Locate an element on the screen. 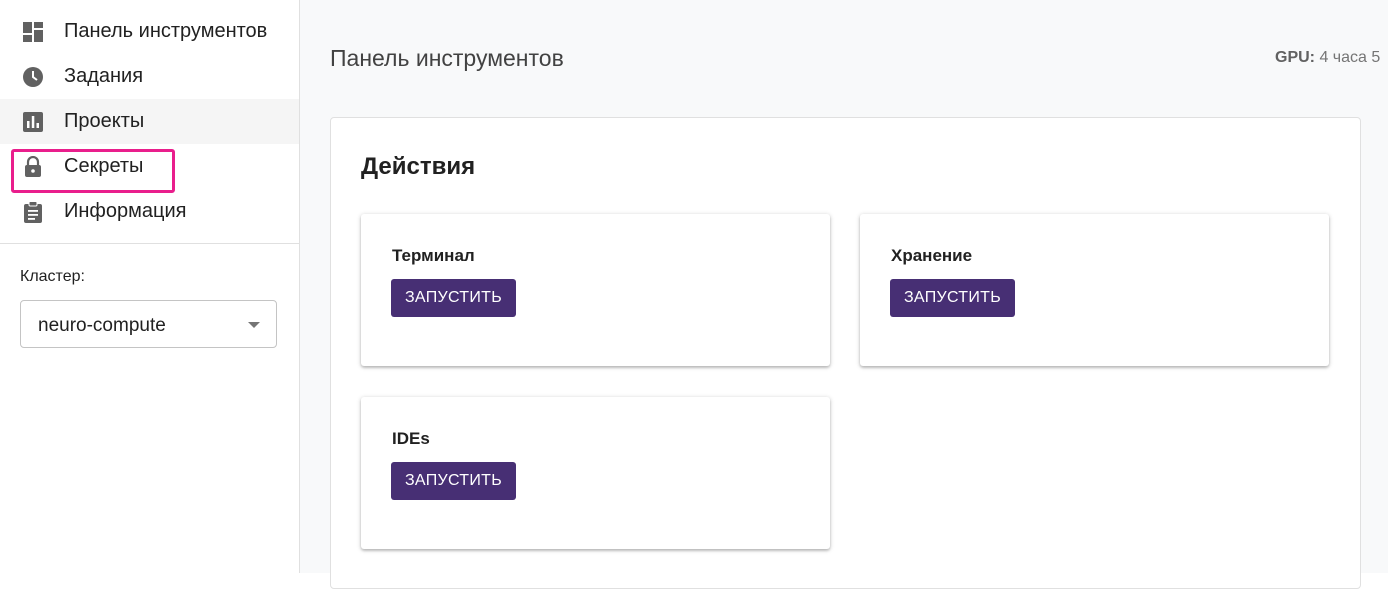 This screenshot has height=589, width=1388. sidebar-item-info: Информация is located at coordinates (149, 211).